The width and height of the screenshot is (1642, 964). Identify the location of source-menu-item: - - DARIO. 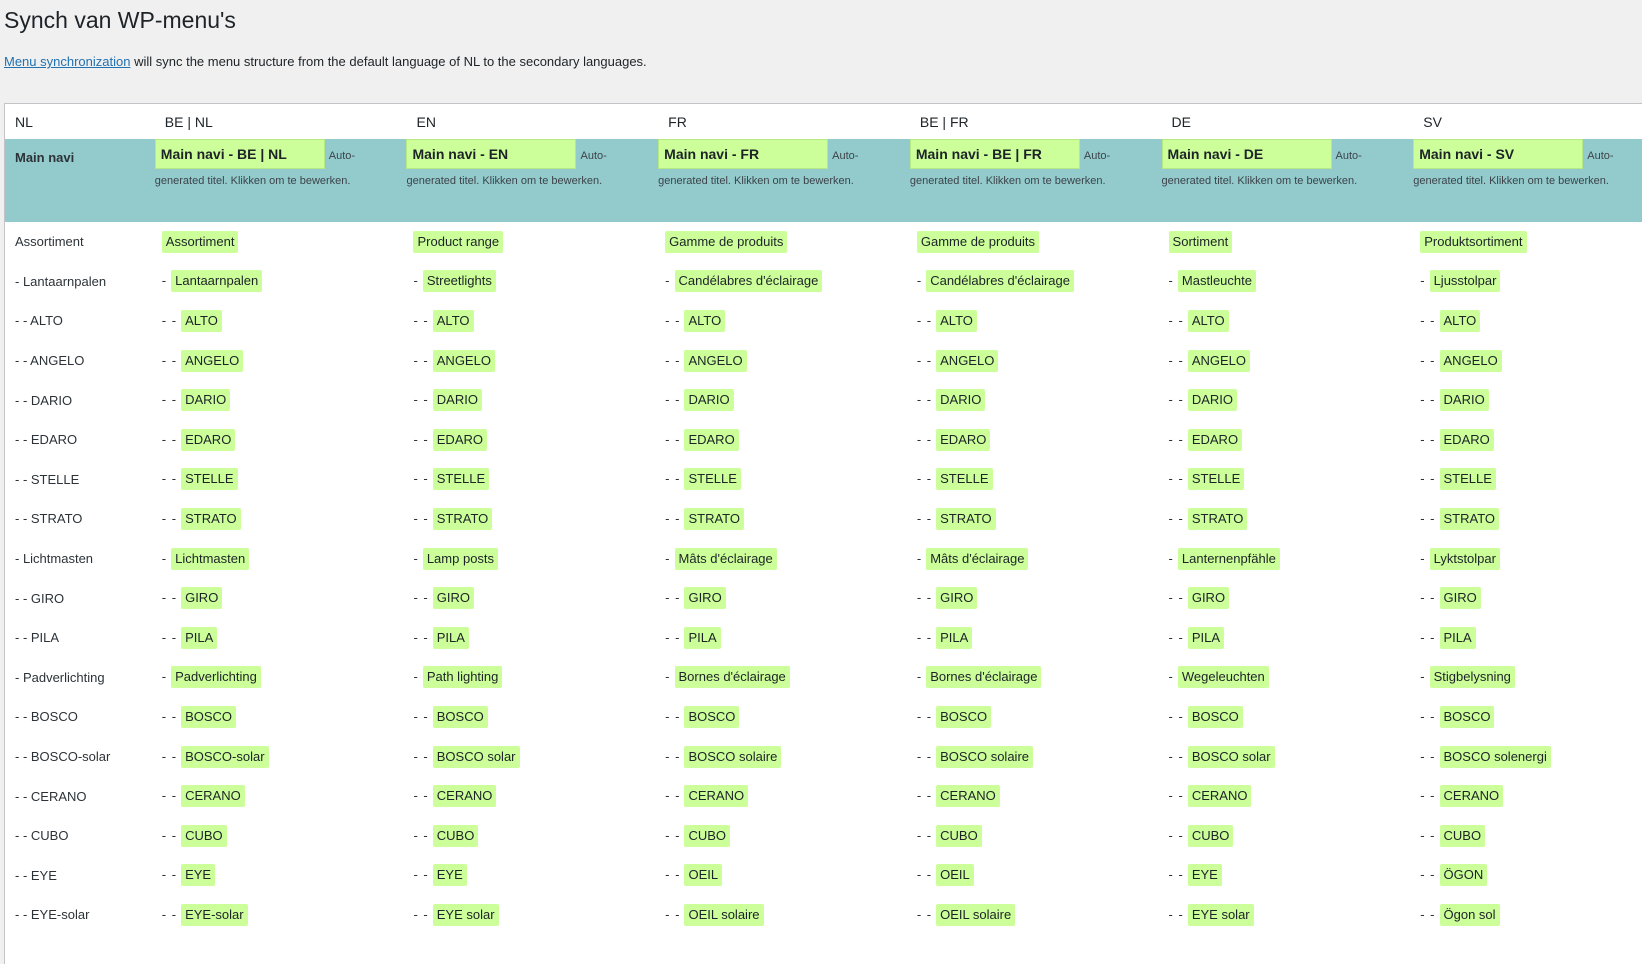
(44, 400).